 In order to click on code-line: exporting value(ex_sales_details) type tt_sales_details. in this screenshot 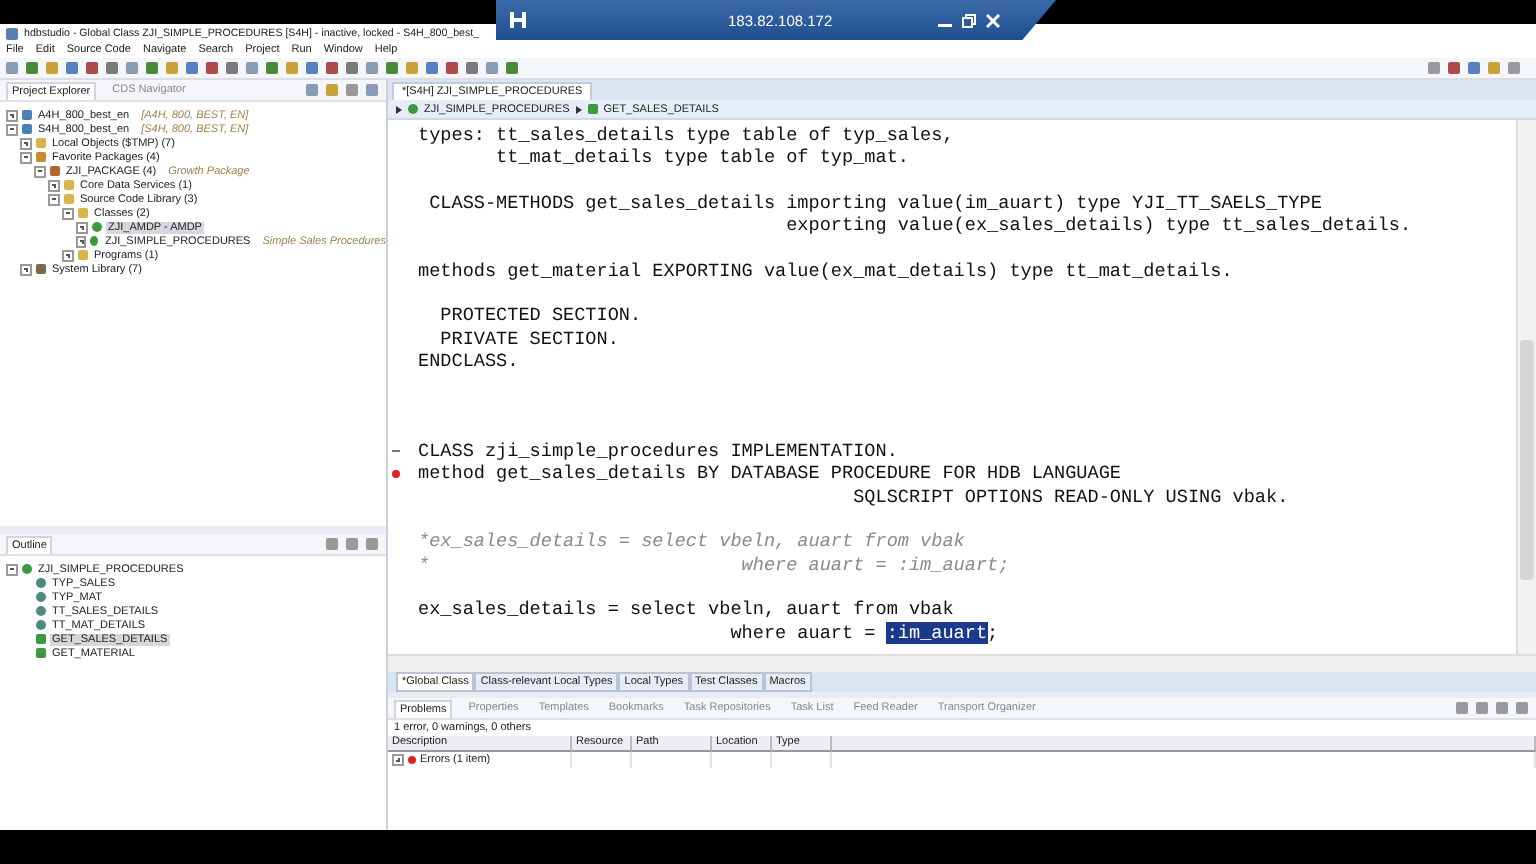, I will do `click(1099, 225)`.